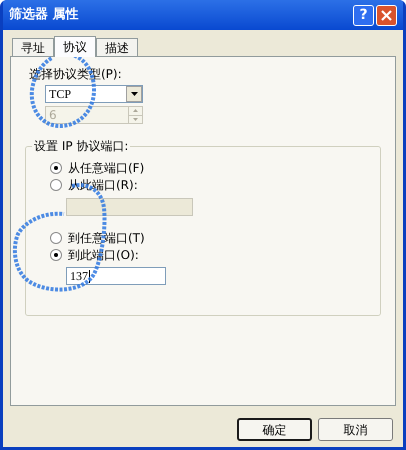 This screenshot has height=450, width=406. I want to click on spin-up-button, so click(135, 111).